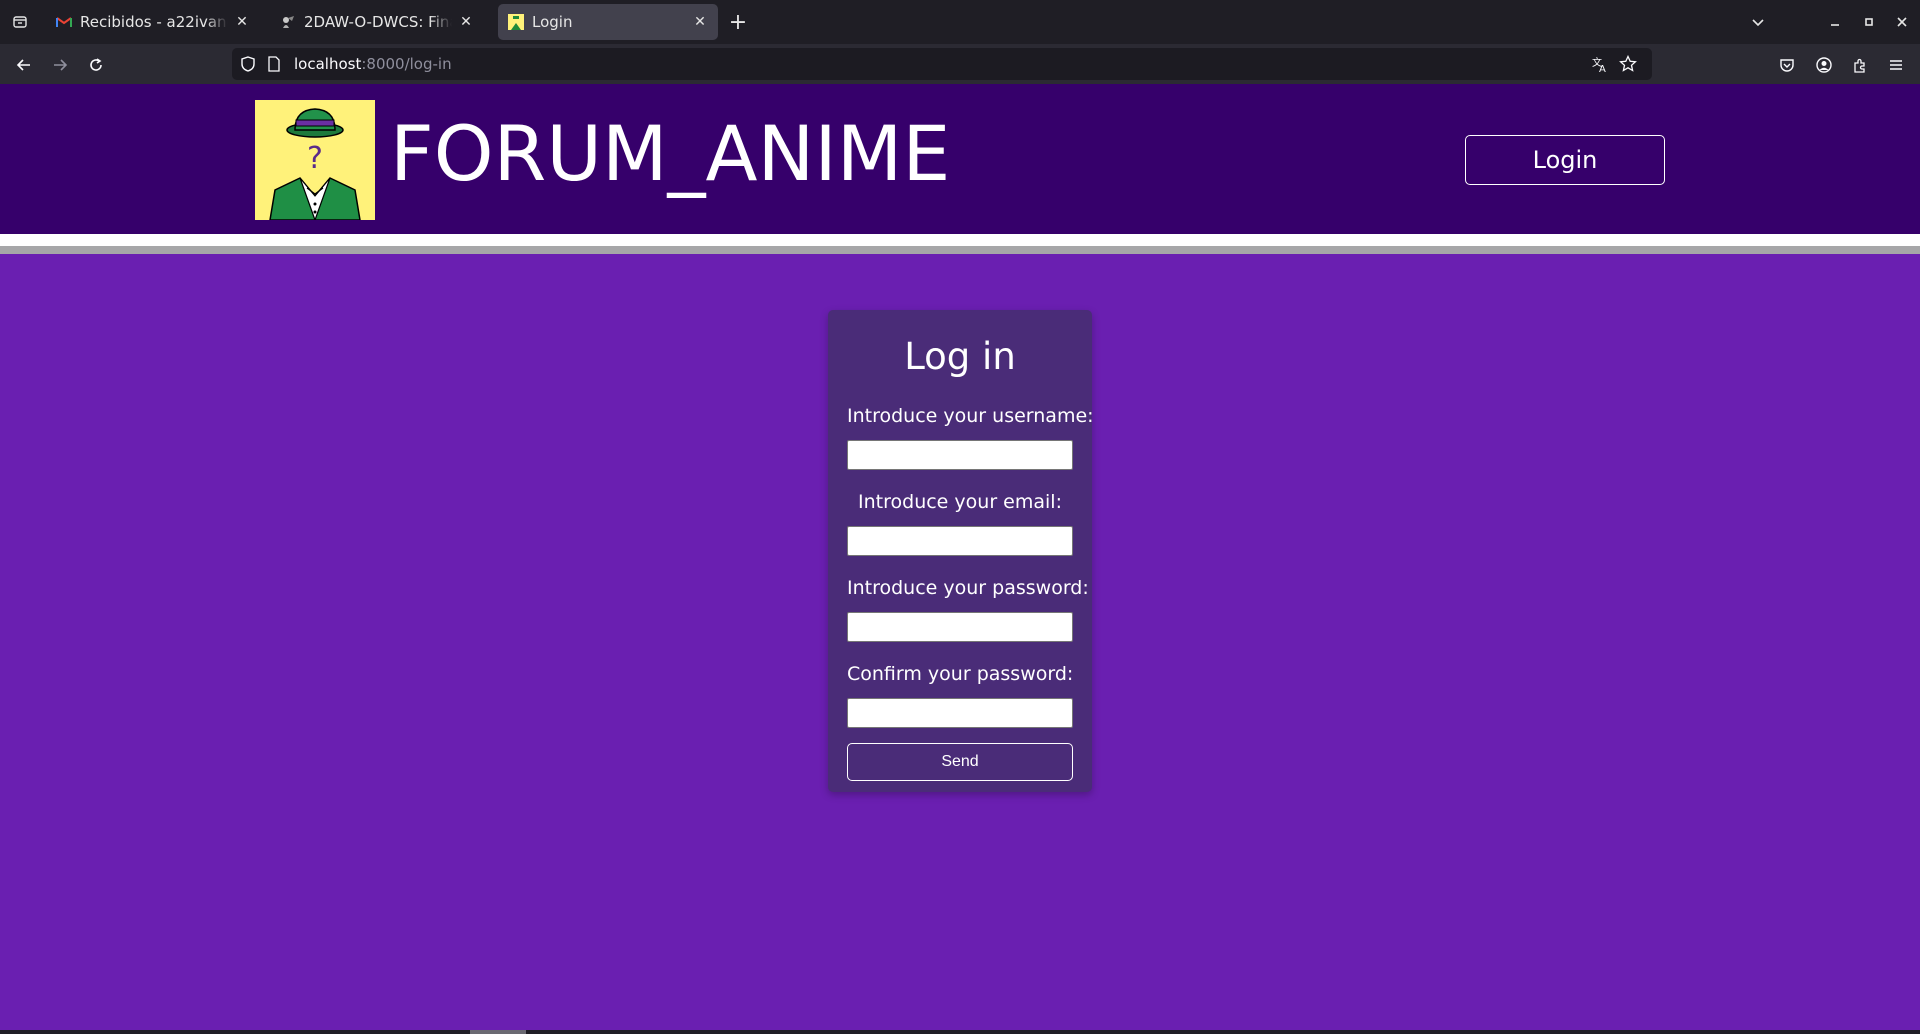  What do you see at coordinates (498, 1032) in the screenshot?
I see `horizontal-scroll-indicator` at bounding box center [498, 1032].